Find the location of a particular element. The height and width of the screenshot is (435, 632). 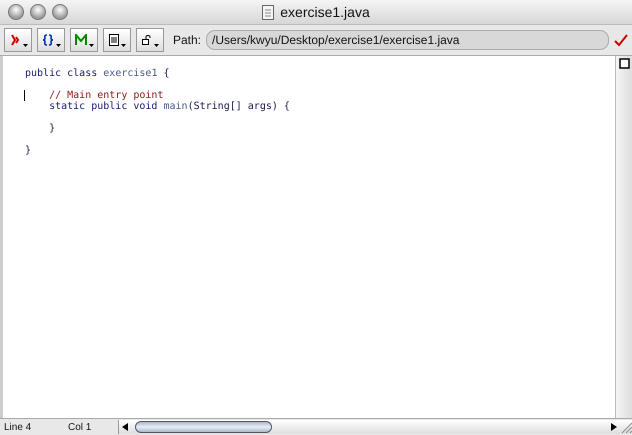

horizontal-scrollbar is located at coordinates (375, 427).